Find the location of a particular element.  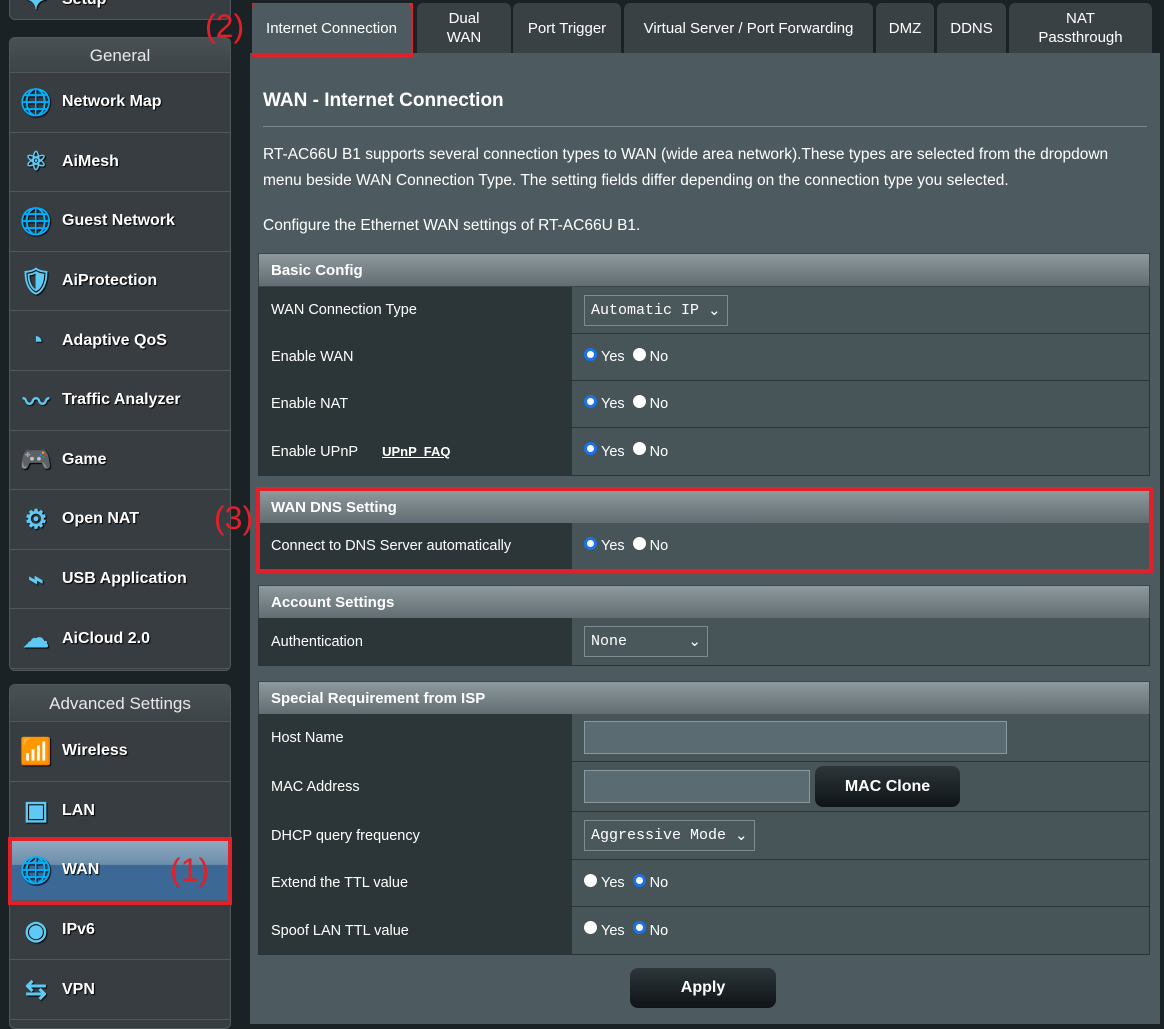

isp-header: Special Requirement from ISP is located at coordinates (704, 698).